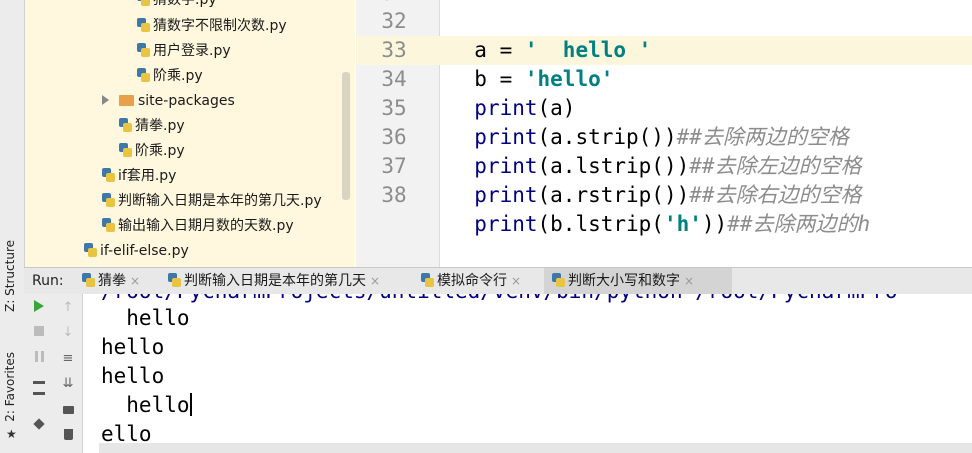 The image size is (972, 453). I want to click on stop-icon, so click(39, 331).